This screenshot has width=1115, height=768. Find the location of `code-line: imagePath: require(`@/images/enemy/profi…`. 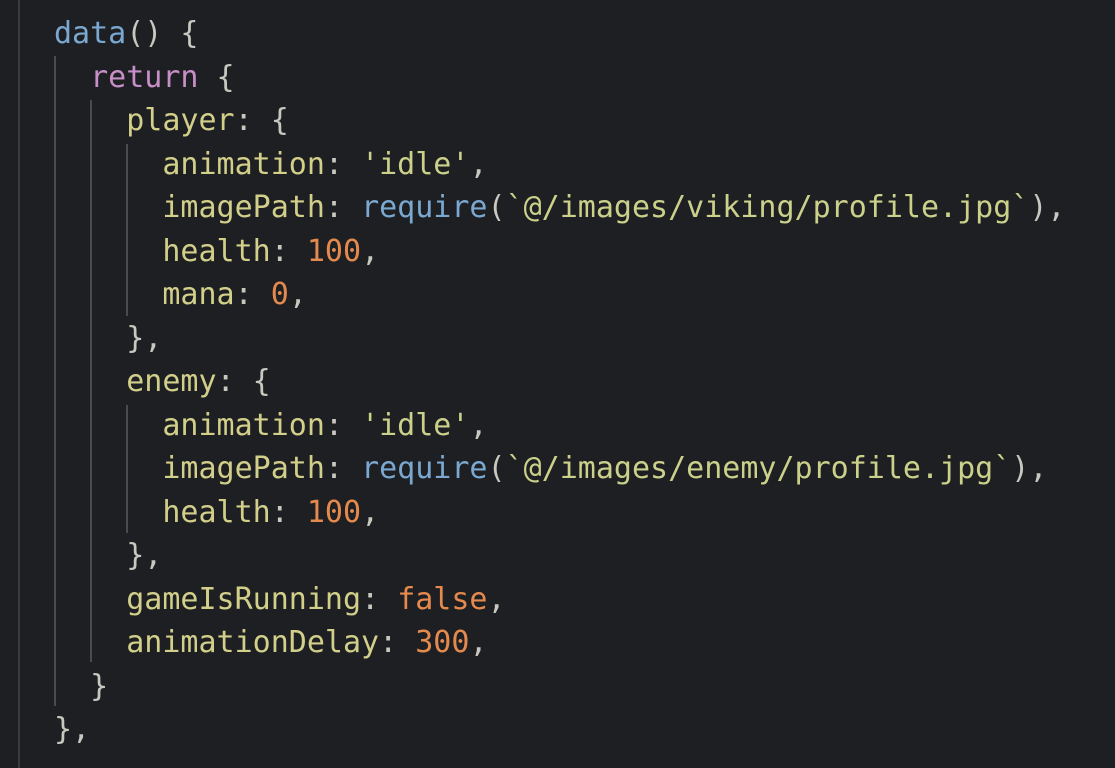

code-line: imagePath: require(`@/images/enemy/profi… is located at coordinates (550, 469).